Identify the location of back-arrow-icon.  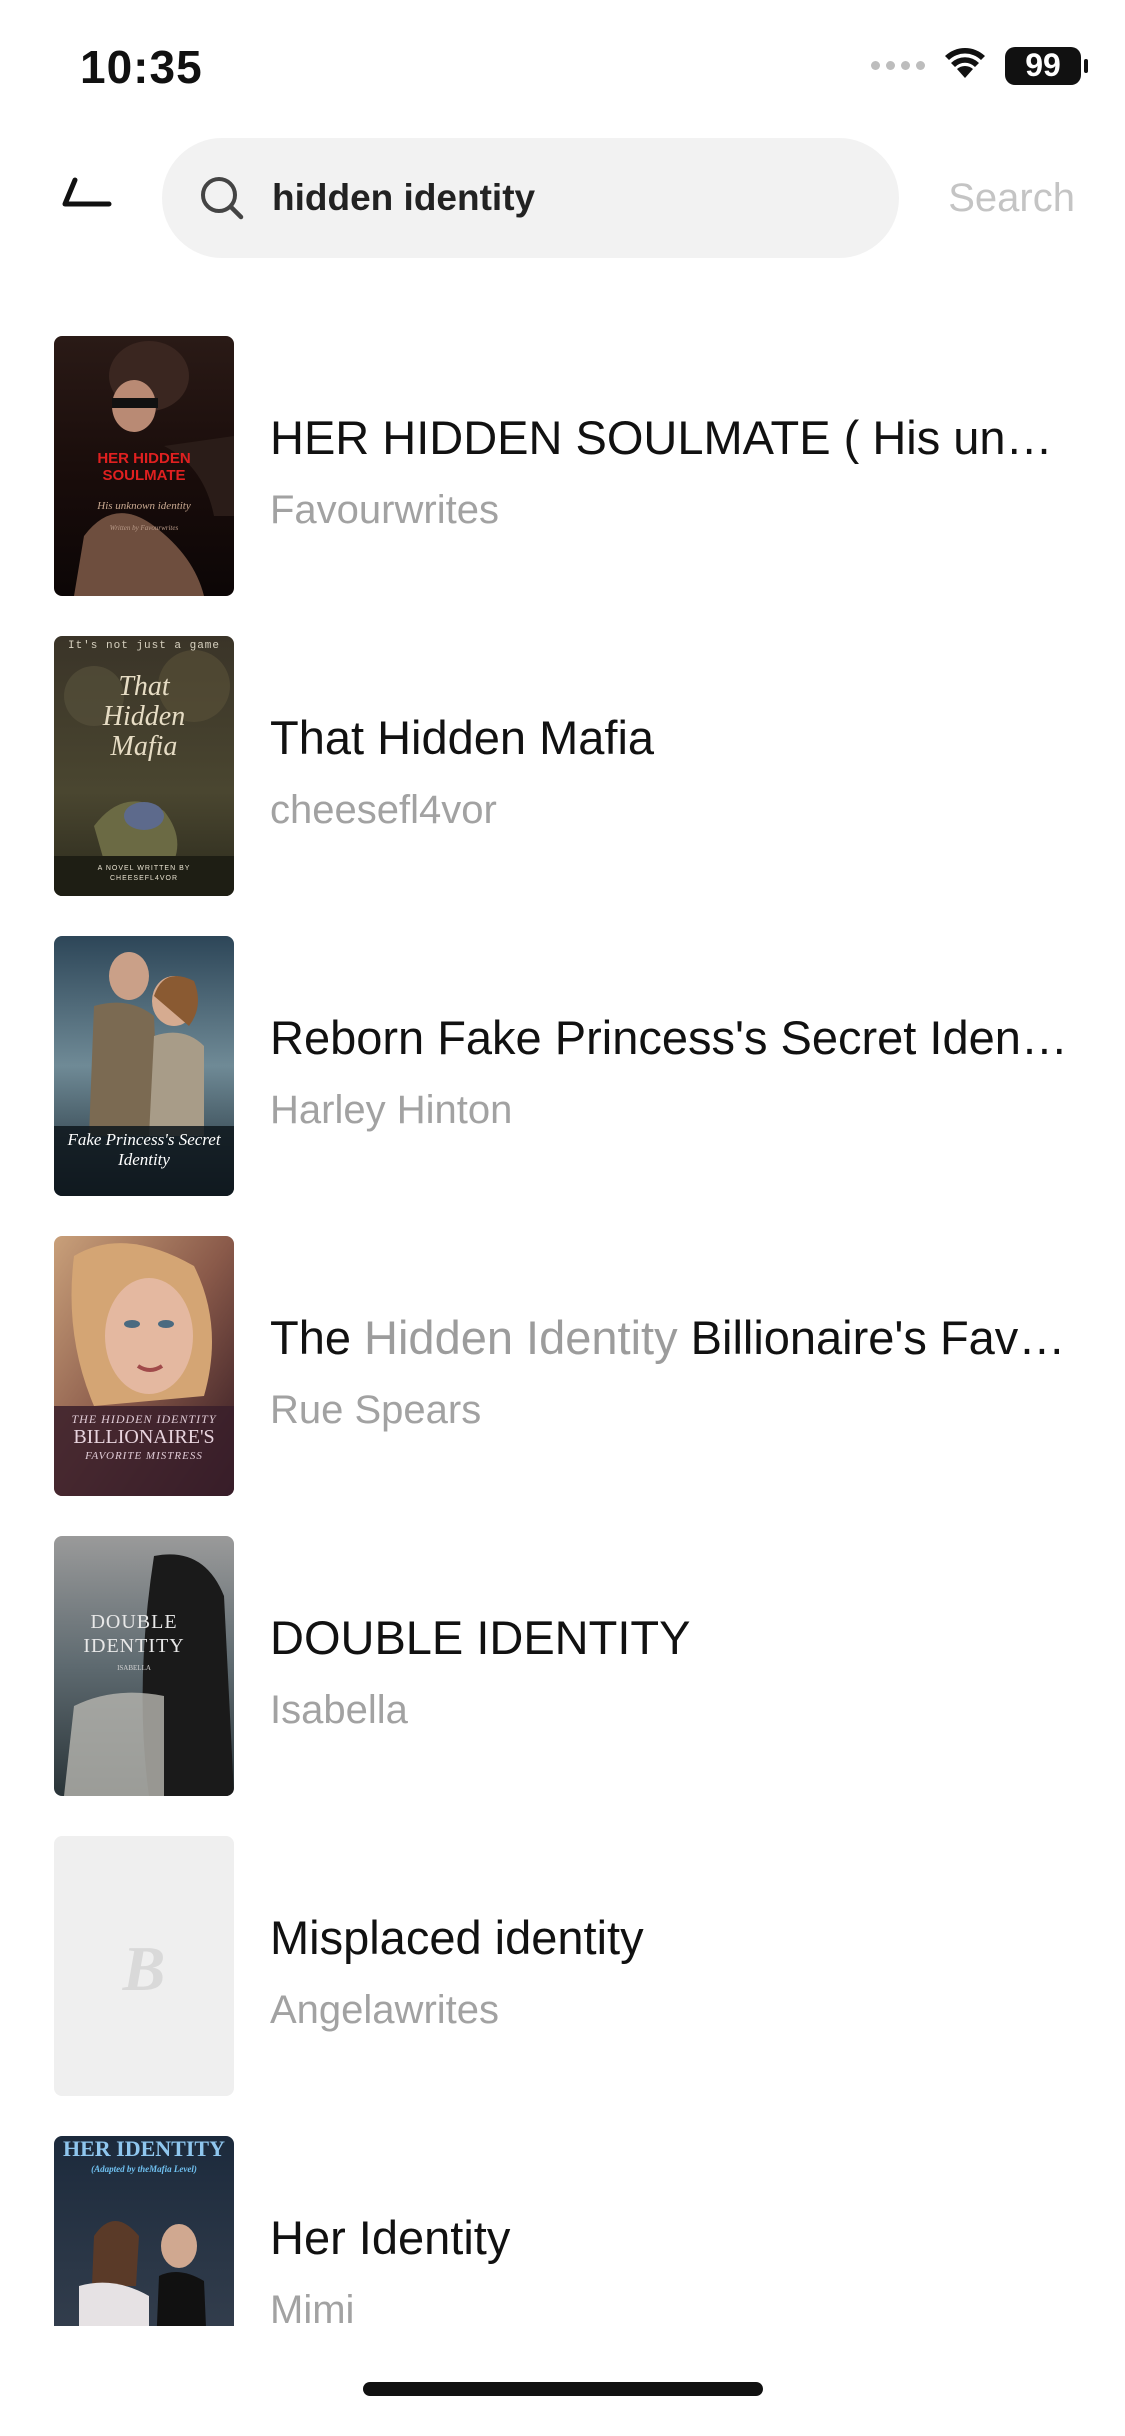
(85, 198).